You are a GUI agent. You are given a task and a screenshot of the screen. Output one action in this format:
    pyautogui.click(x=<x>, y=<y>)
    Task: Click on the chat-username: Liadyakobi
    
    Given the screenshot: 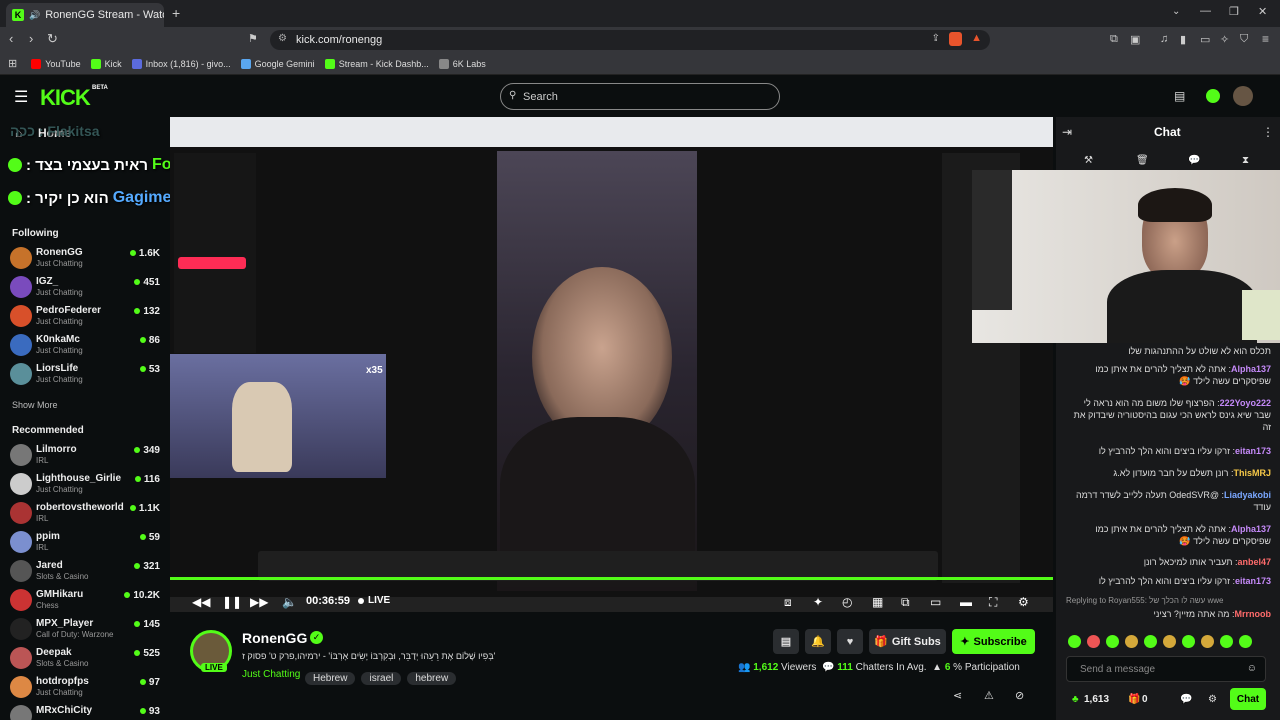 What is the action you would take?
    pyautogui.click(x=1247, y=495)
    